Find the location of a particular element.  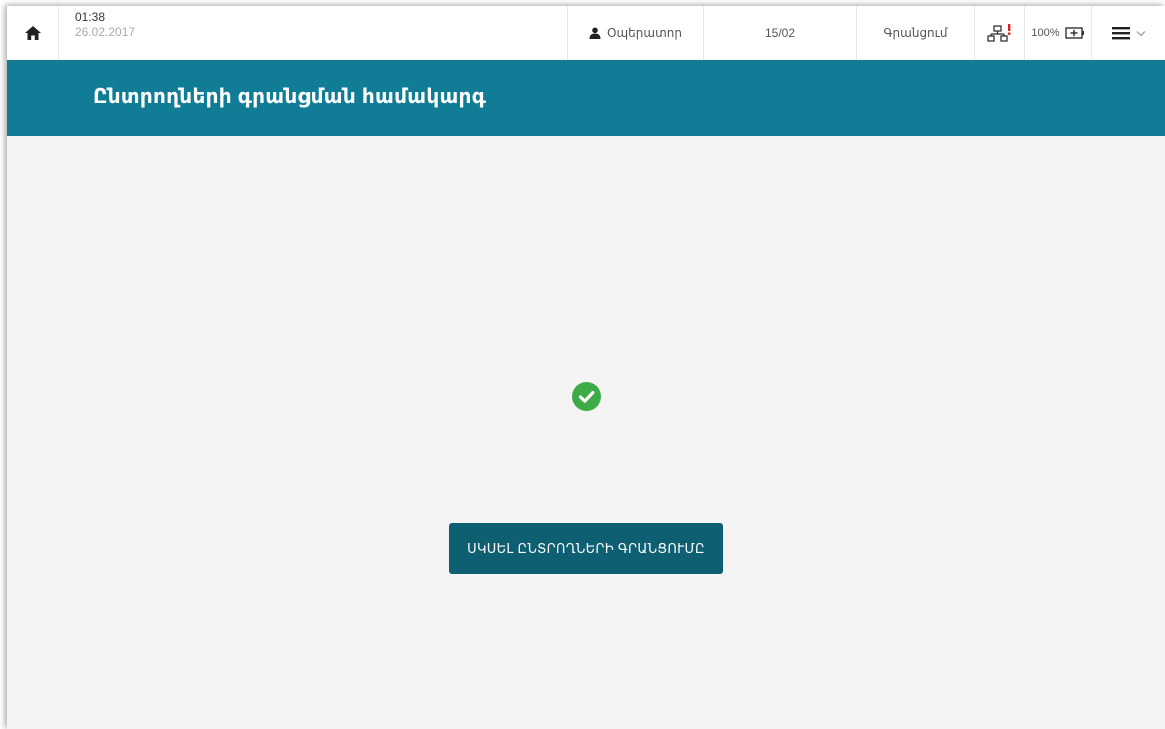

counter-text: 15/02 is located at coordinates (780, 33).